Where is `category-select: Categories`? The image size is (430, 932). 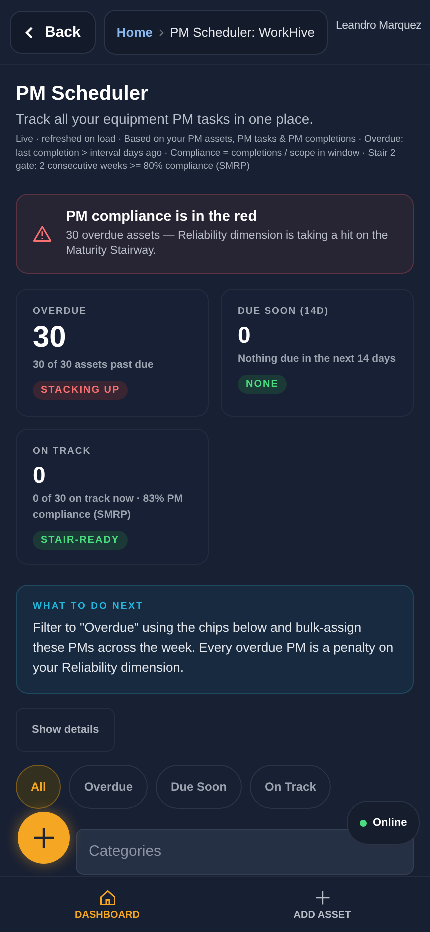
category-select: Categories is located at coordinates (245, 851).